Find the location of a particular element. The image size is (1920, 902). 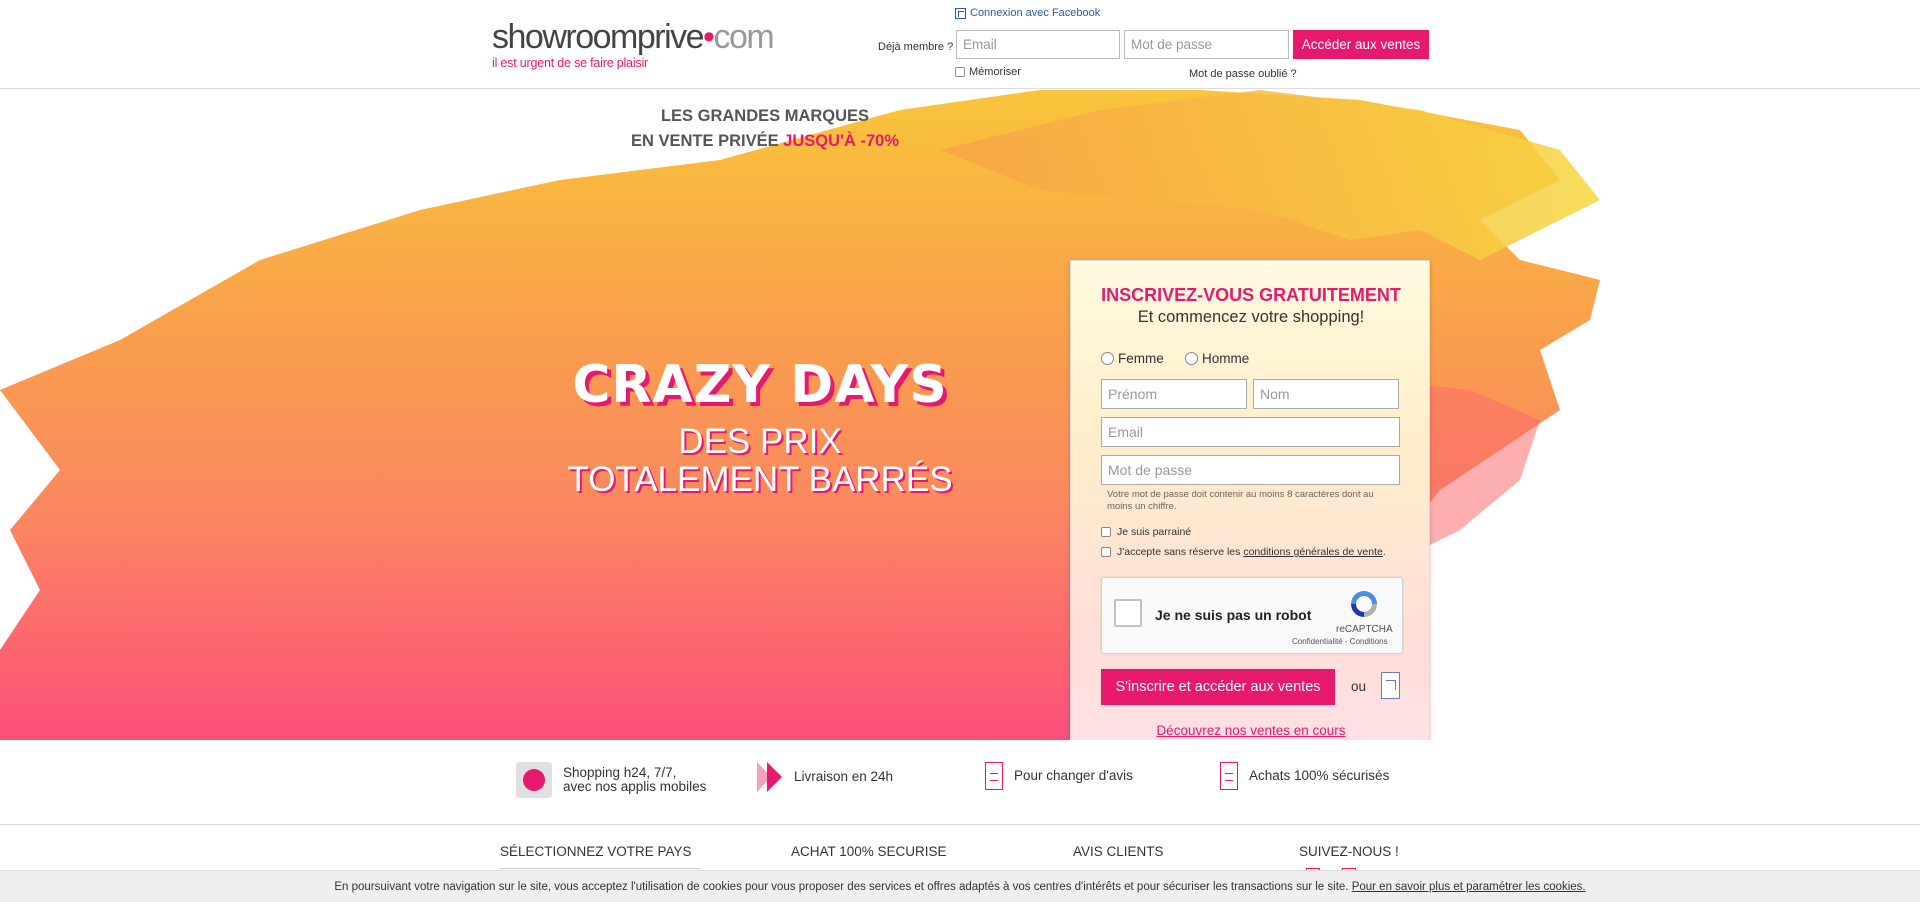

remember-me-checkbox: Mémoriser is located at coordinates (988, 72).